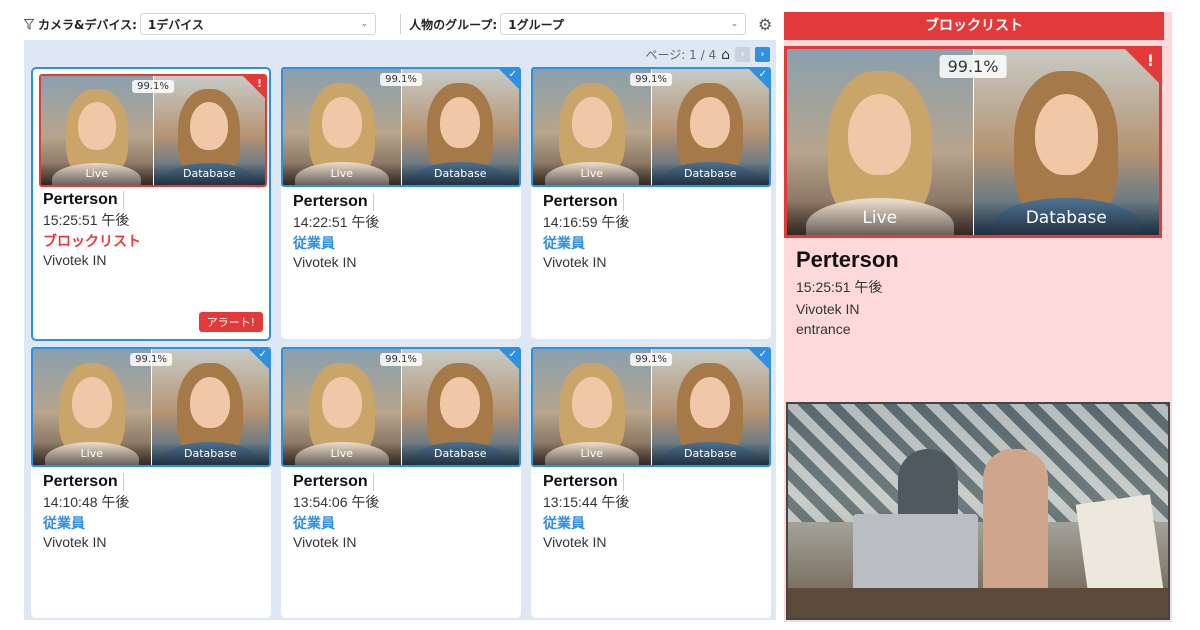 This screenshot has height=630, width=1200. Describe the element at coordinates (725, 55) in the screenshot. I see `home-icon: ⌂` at that location.